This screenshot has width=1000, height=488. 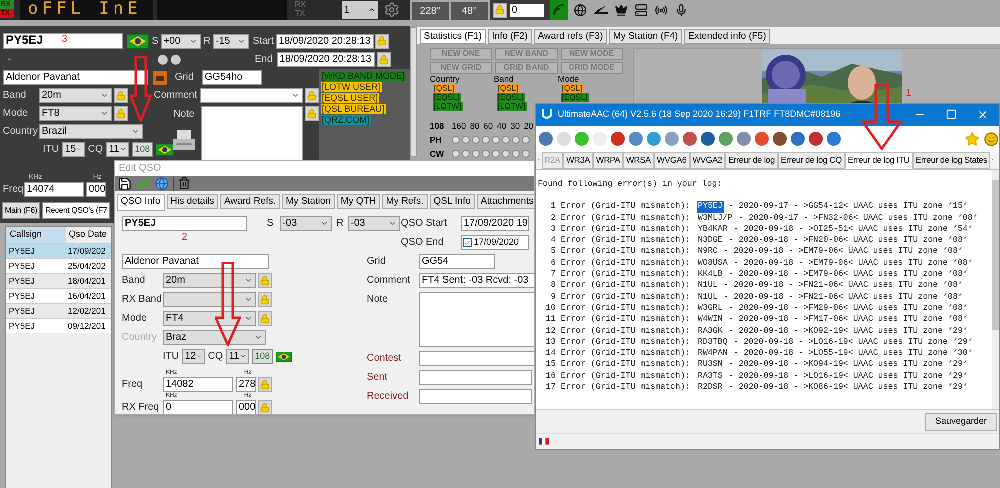 I want to click on callsign: PY5EJ, so click(x=710, y=207).